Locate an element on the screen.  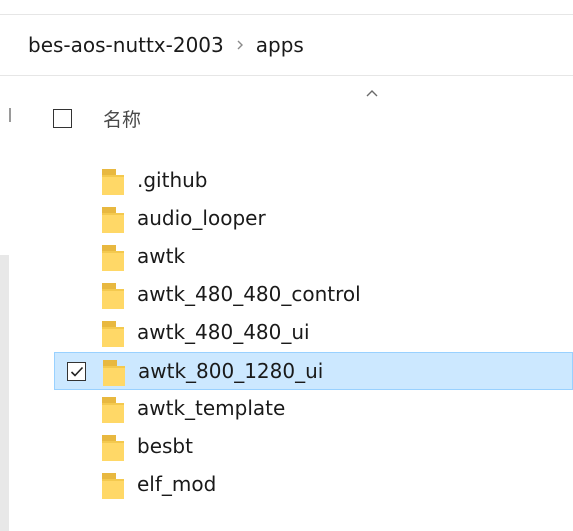
file-name: audio_looper is located at coordinates (201, 218).